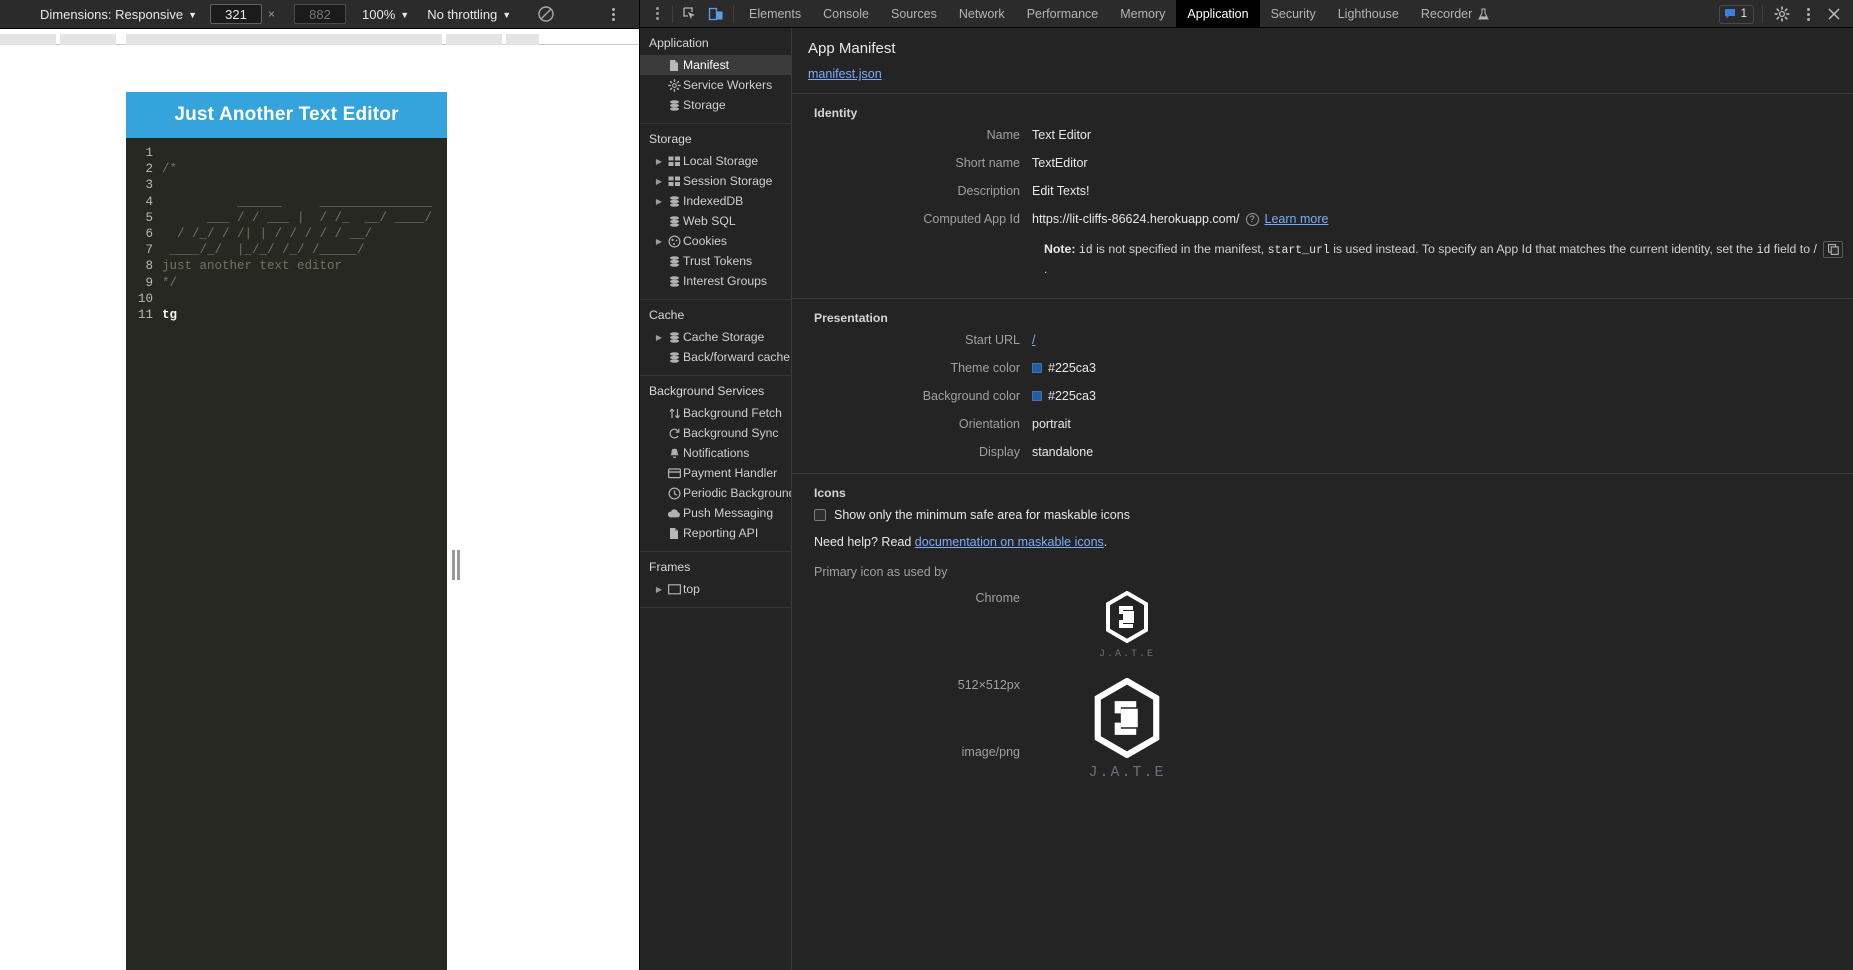  What do you see at coordinates (670, 567) in the screenshot?
I see `sidebar-group-title: Frames` at bounding box center [670, 567].